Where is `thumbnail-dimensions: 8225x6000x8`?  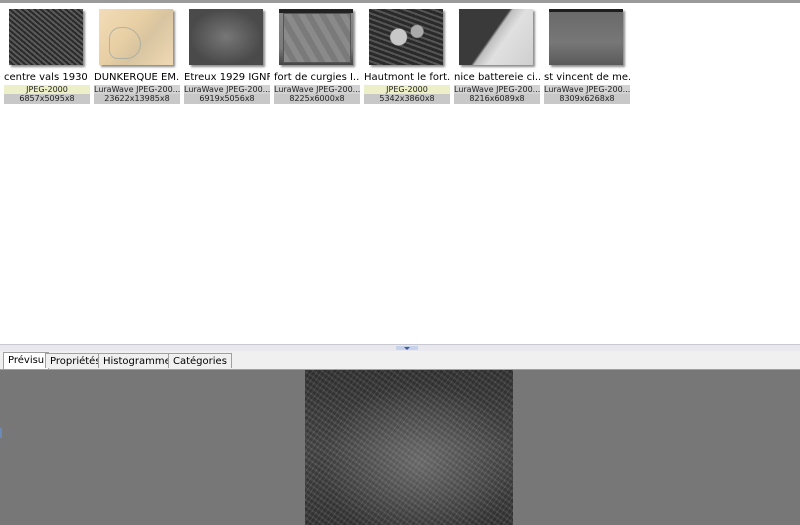 thumbnail-dimensions: 8225x6000x8 is located at coordinates (317, 99).